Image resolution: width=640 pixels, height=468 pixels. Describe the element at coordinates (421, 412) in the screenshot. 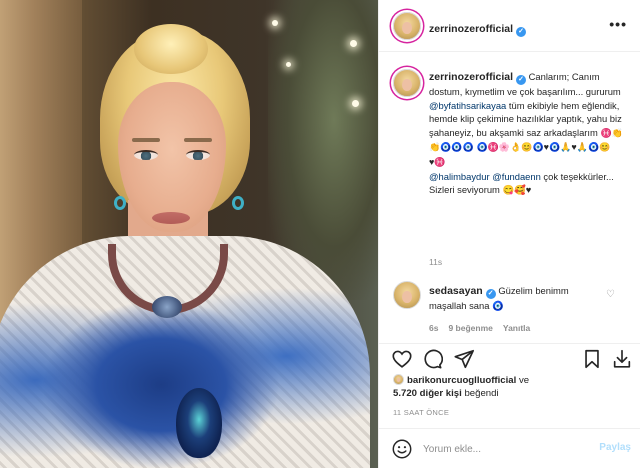

I see `post-timestamp: 11 SAAT ÖNCE` at that location.